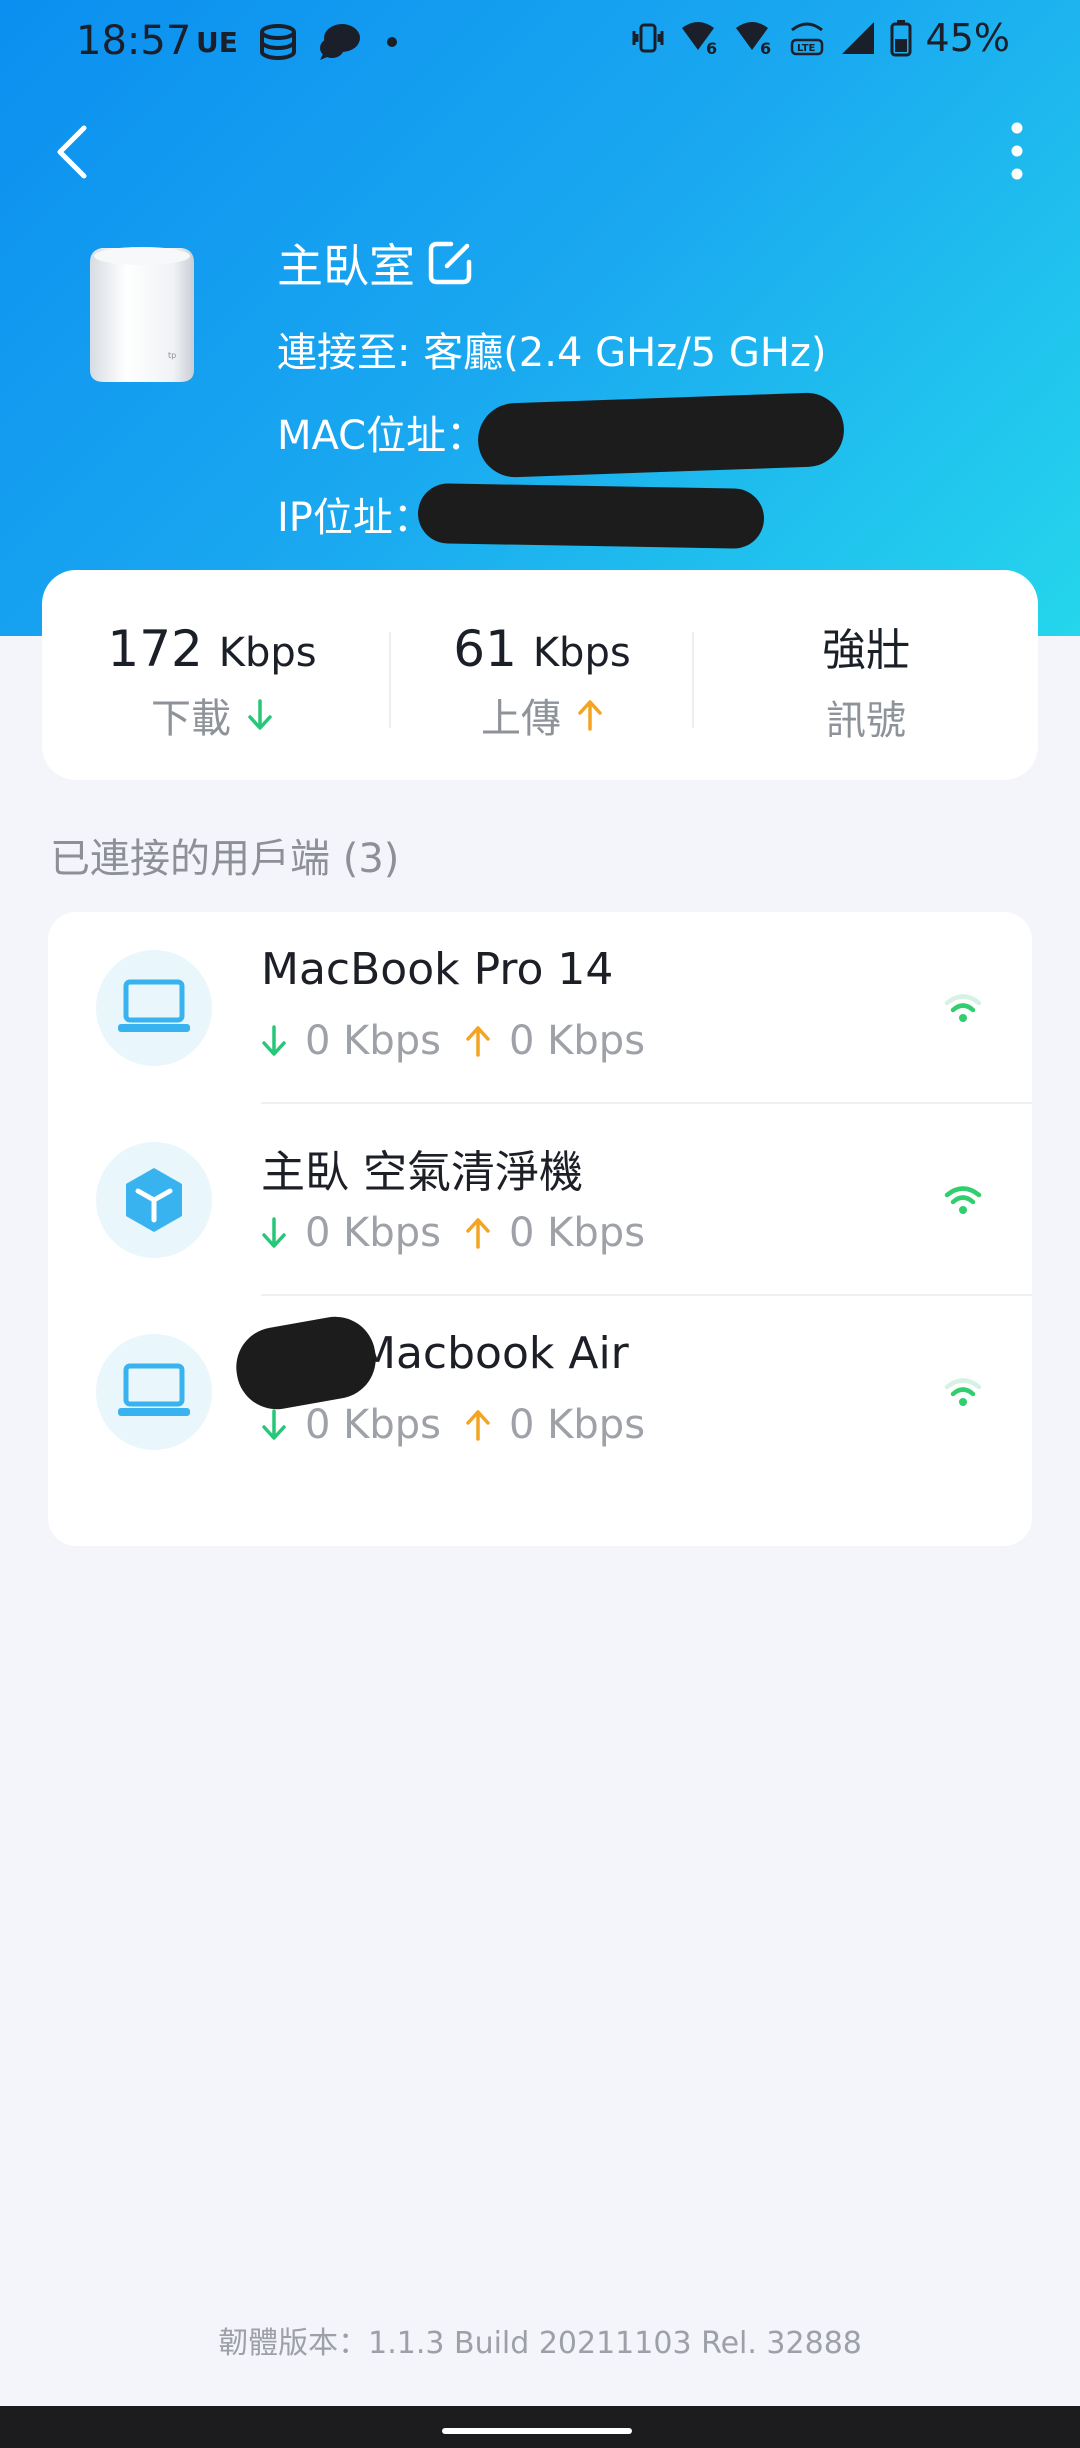  Describe the element at coordinates (967, 38) in the screenshot. I see `battery-percent: 45%` at that location.